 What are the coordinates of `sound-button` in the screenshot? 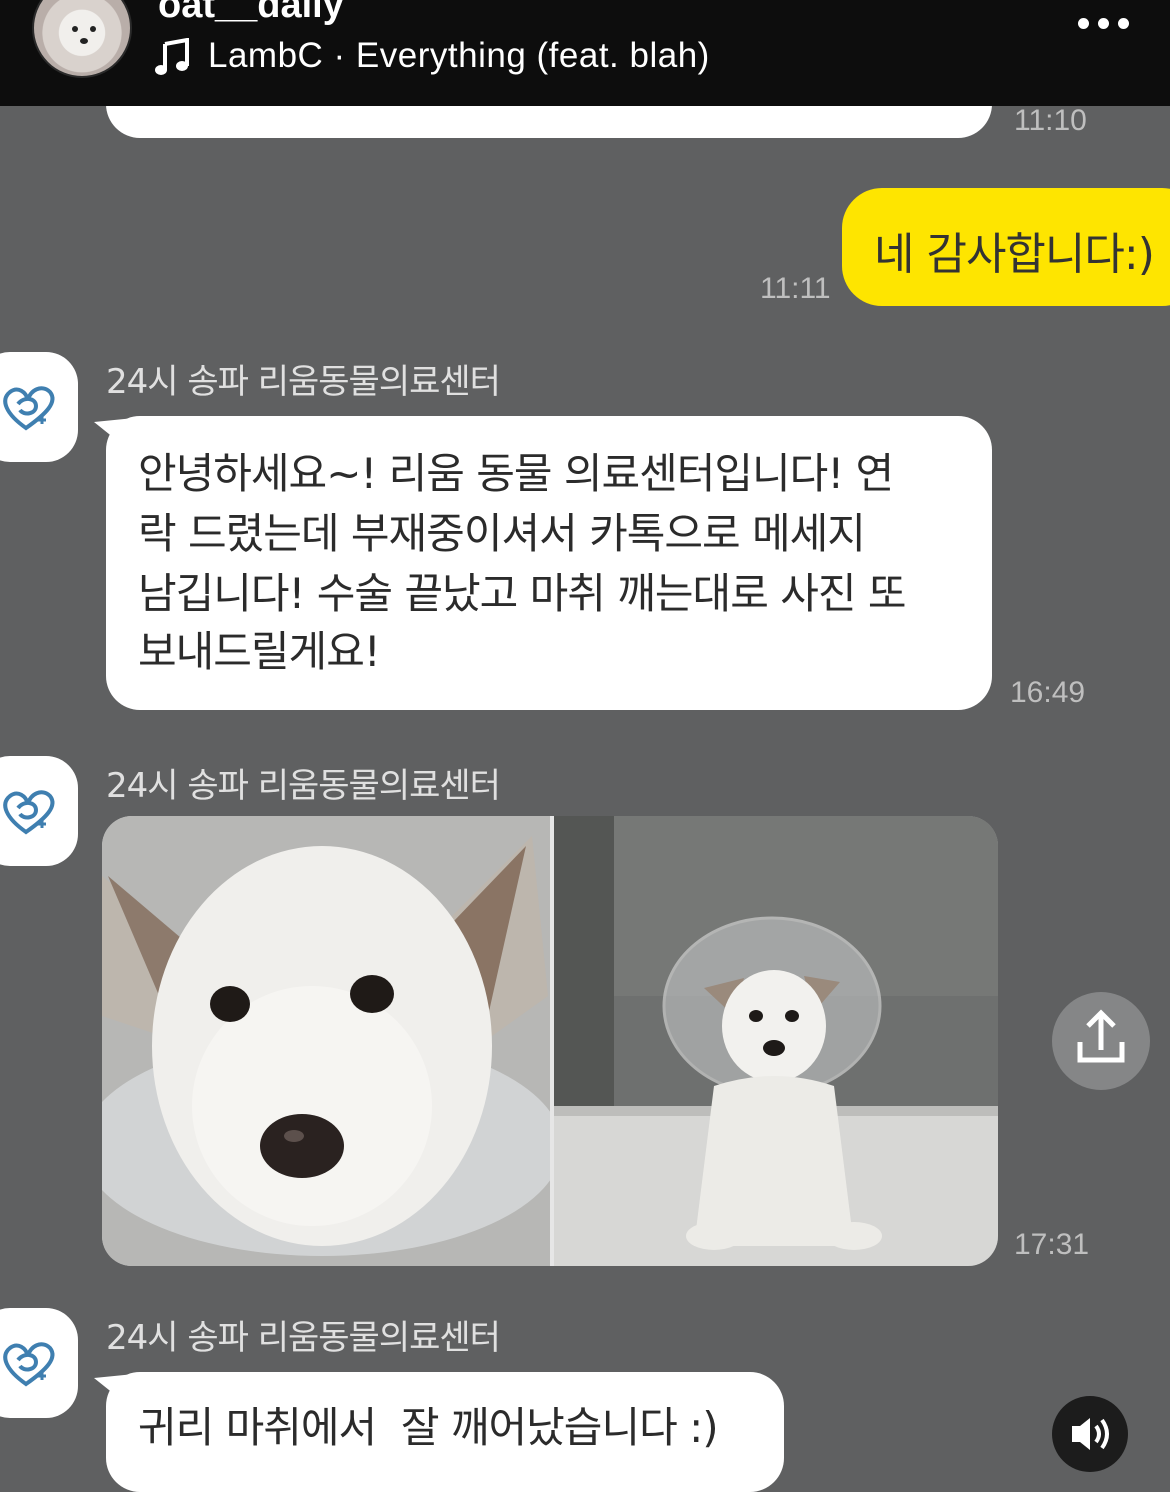 It's located at (1090, 1434).